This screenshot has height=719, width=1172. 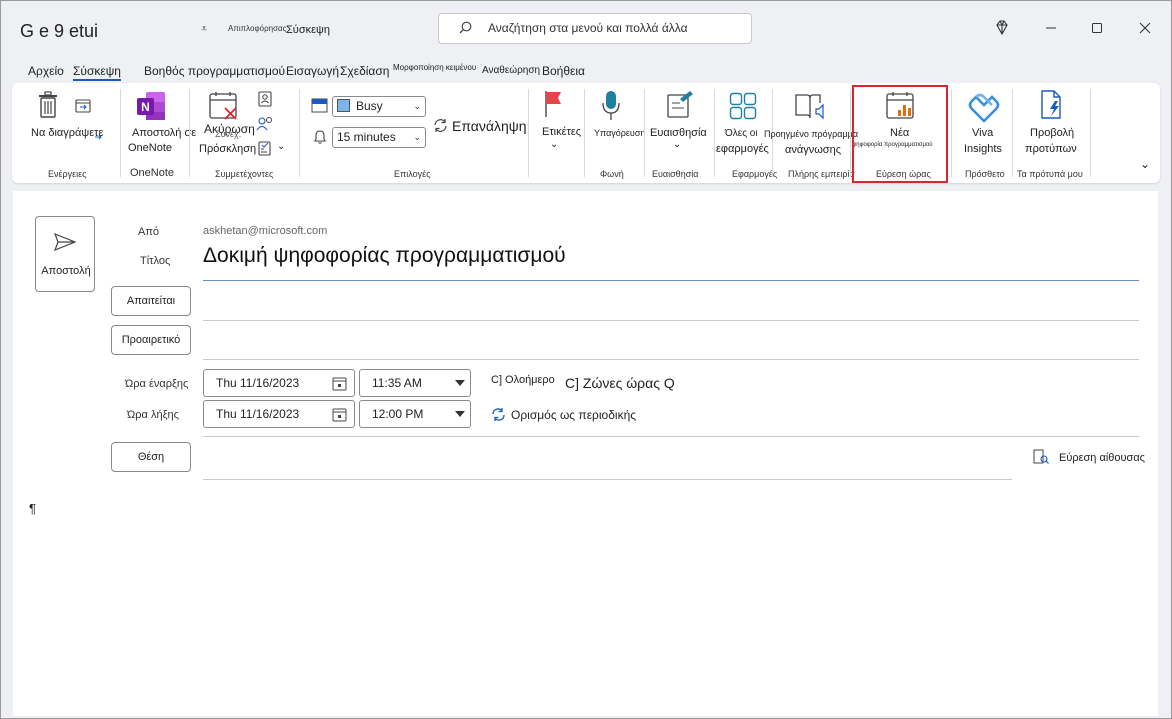 I want to click on end-date-value: Thu 11/16/2023, so click(x=258, y=414).